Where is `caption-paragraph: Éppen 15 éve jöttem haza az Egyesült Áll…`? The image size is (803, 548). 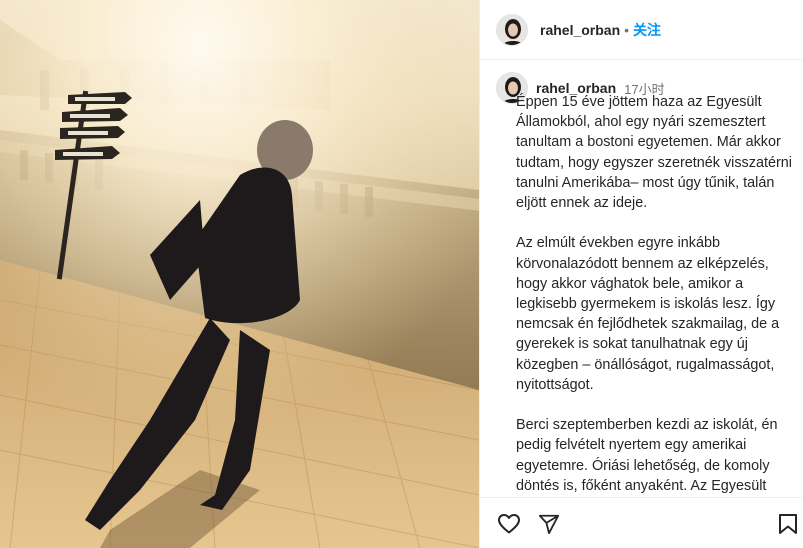
caption-paragraph: Éppen 15 éve jöttem haza az Egyesült Áll… is located at coordinates (654, 153).